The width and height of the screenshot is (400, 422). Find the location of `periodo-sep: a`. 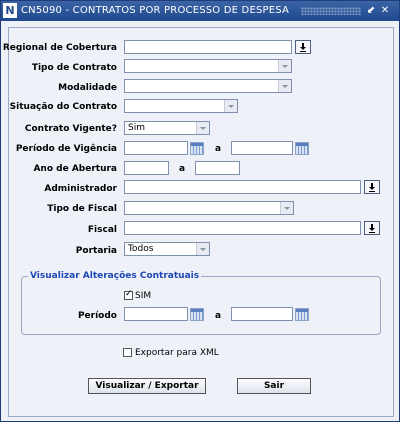

periodo-sep: a is located at coordinates (218, 316).